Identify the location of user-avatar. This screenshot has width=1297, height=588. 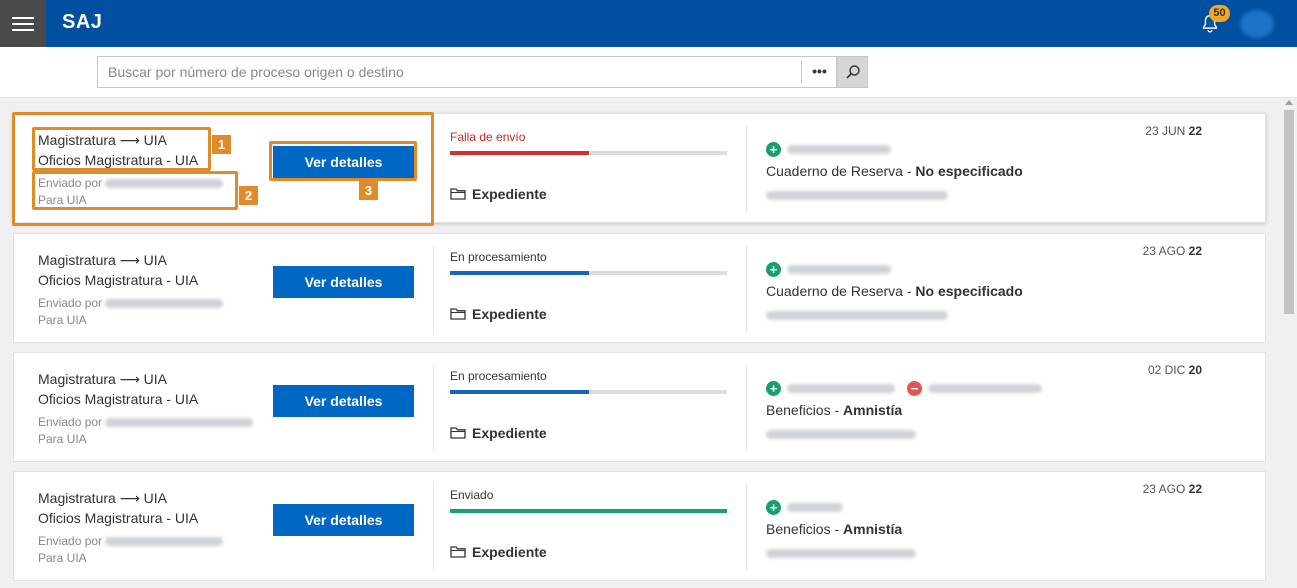
(1257, 24).